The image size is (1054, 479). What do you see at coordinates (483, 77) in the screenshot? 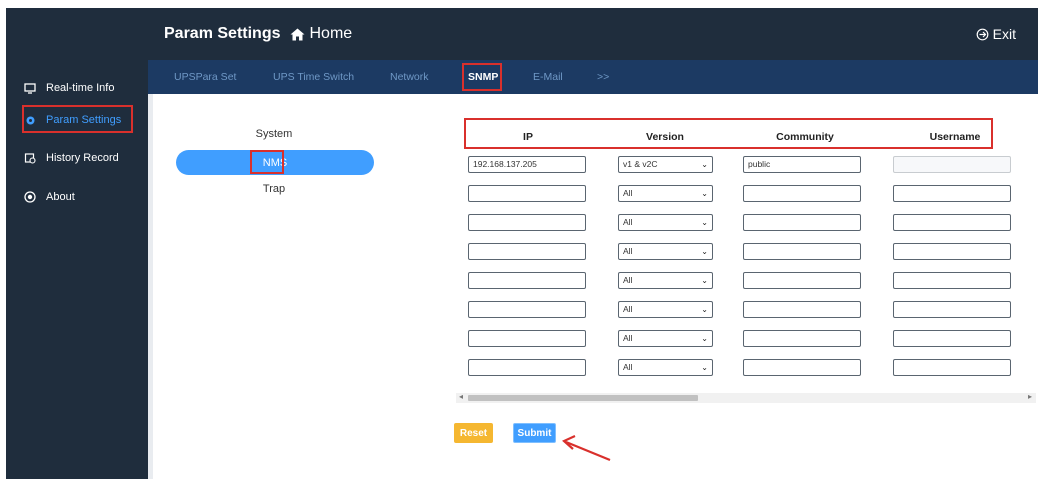
I see `tab-snmp: SNMP` at bounding box center [483, 77].